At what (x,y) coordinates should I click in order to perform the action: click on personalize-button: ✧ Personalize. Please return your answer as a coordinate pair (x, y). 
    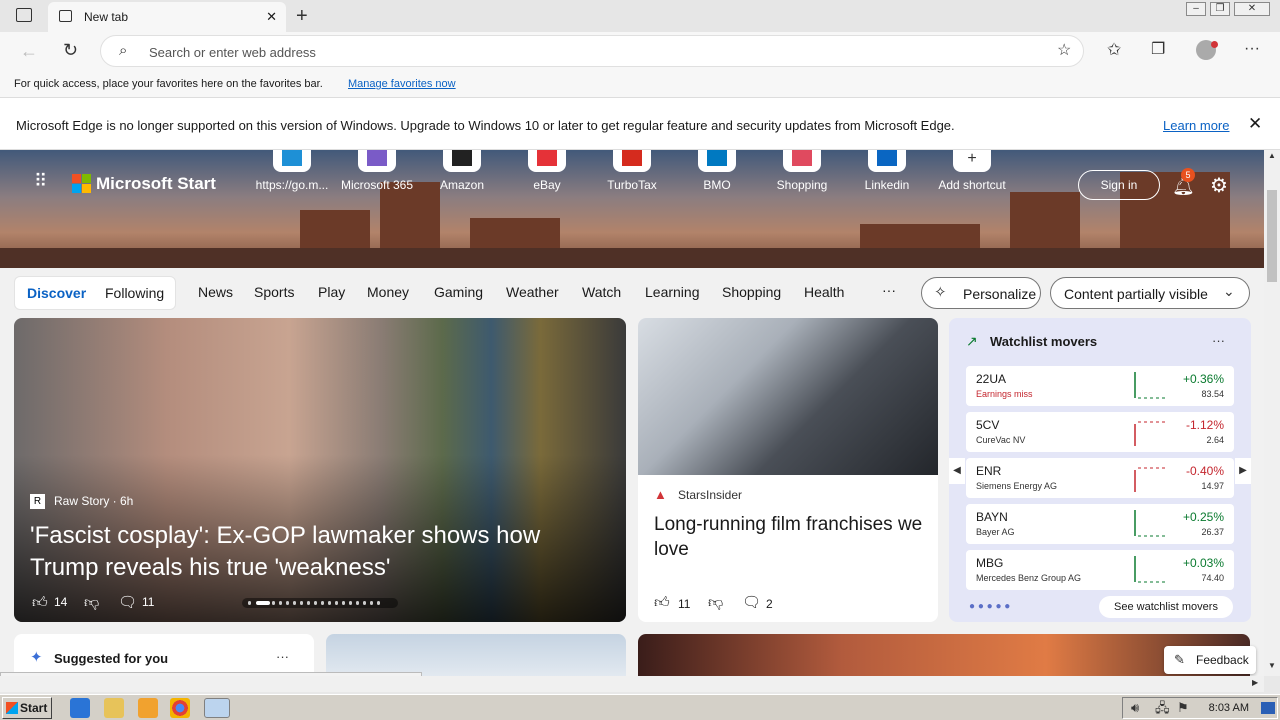
    Looking at the image, I should click on (981, 293).